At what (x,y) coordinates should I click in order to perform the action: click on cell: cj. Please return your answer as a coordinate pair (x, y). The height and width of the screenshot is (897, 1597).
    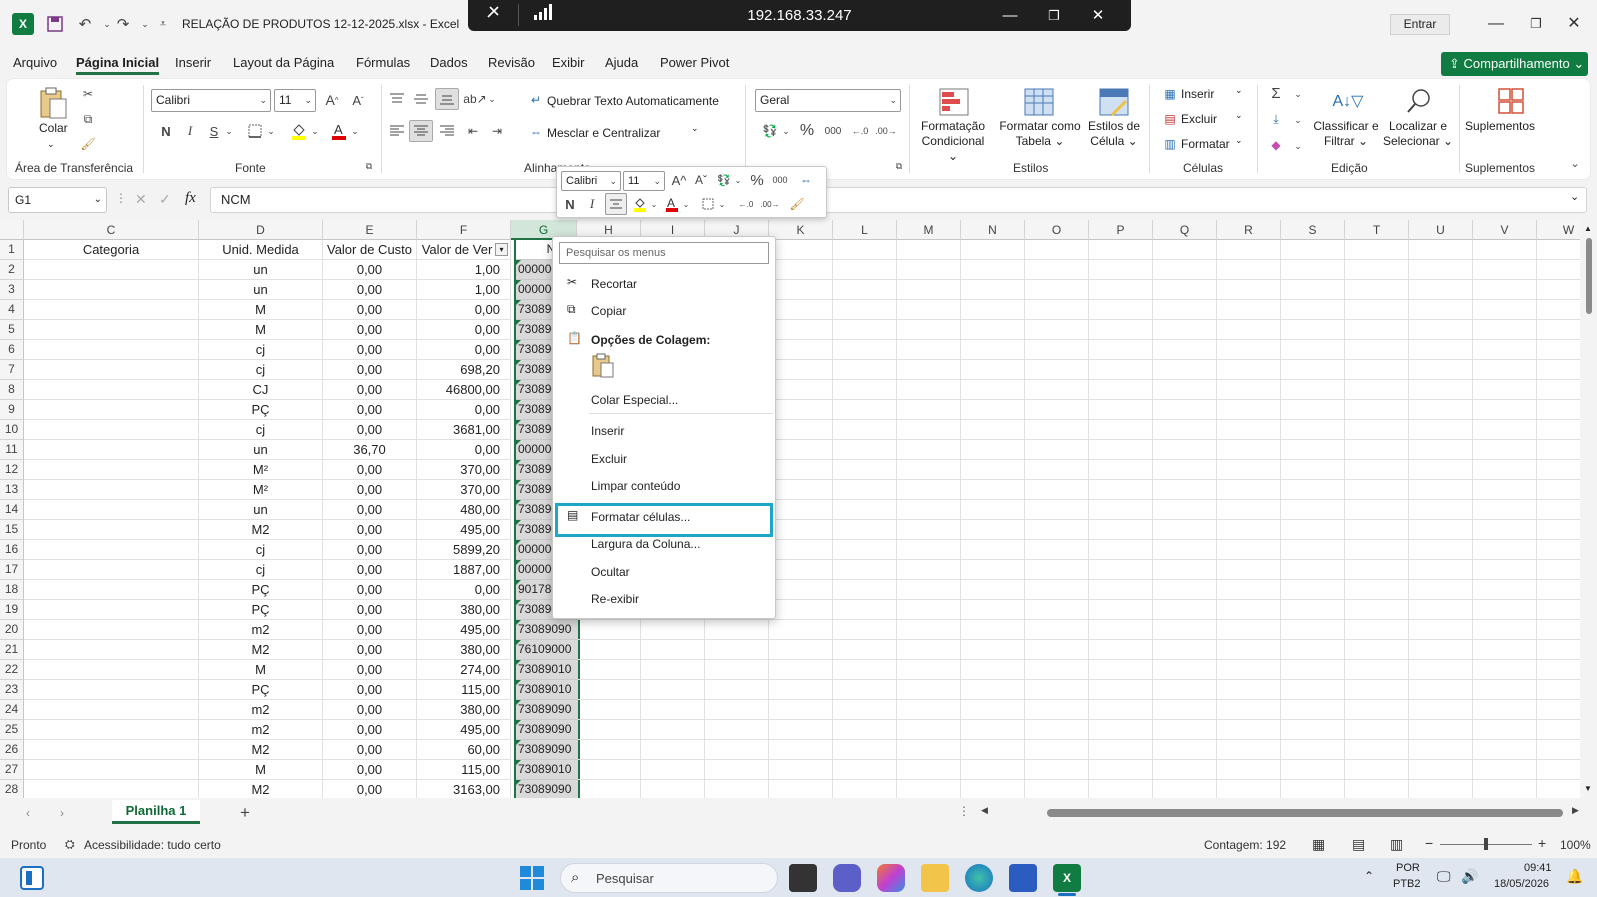
    Looking at the image, I should click on (261, 430).